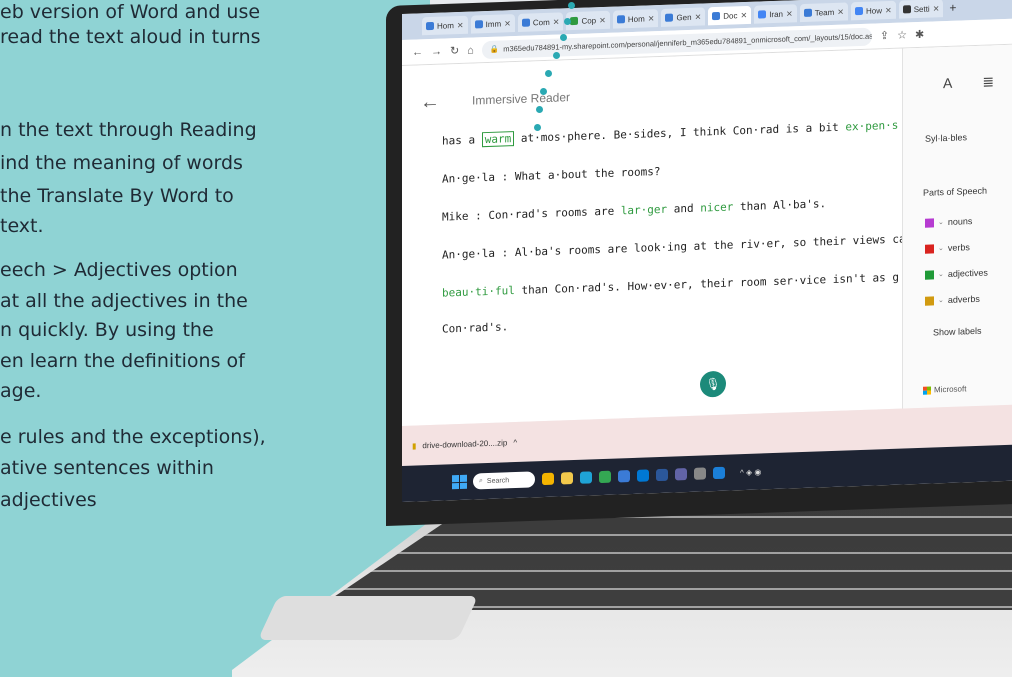 Image resolution: width=1012 pixels, height=677 pixels. What do you see at coordinates (481, 481) in the screenshot?
I see `search-icon: ⌕` at bounding box center [481, 481].